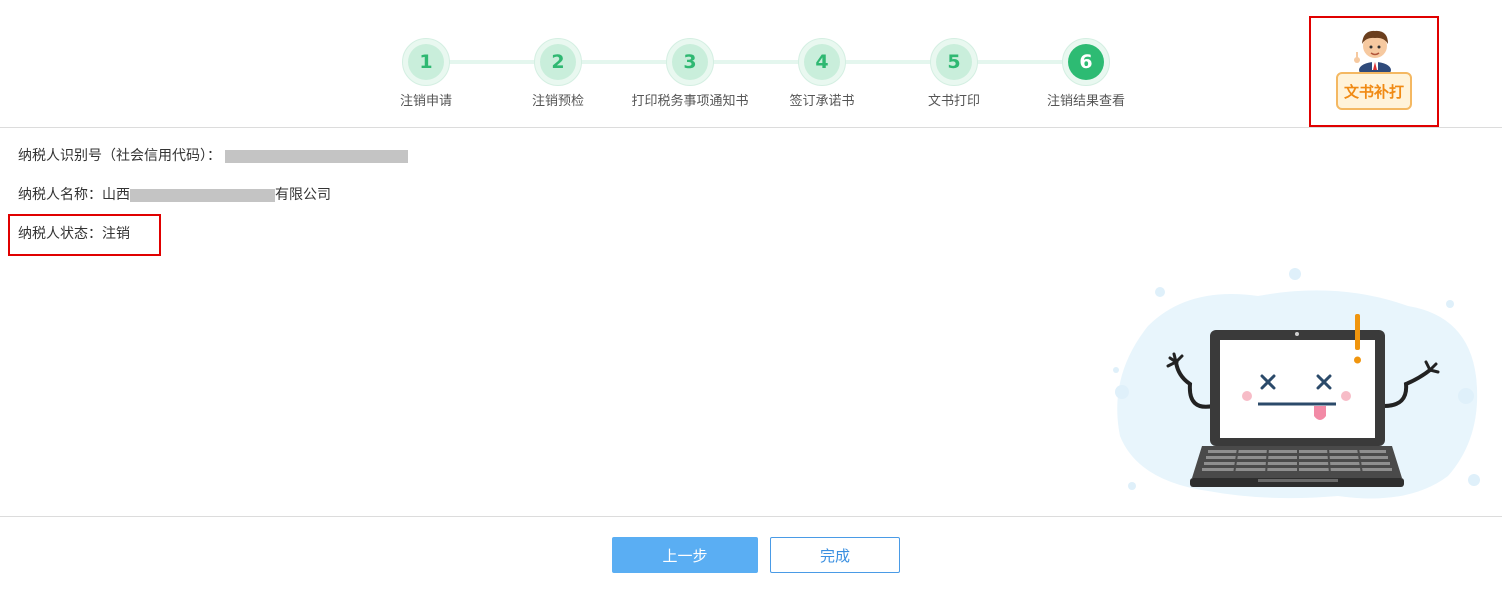 This screenshot has width=1502, height=591. Describe the element at coordinates (303, 195) in the screenshot. I see `taxpayer-name-suffix: 有限公司` at that location.